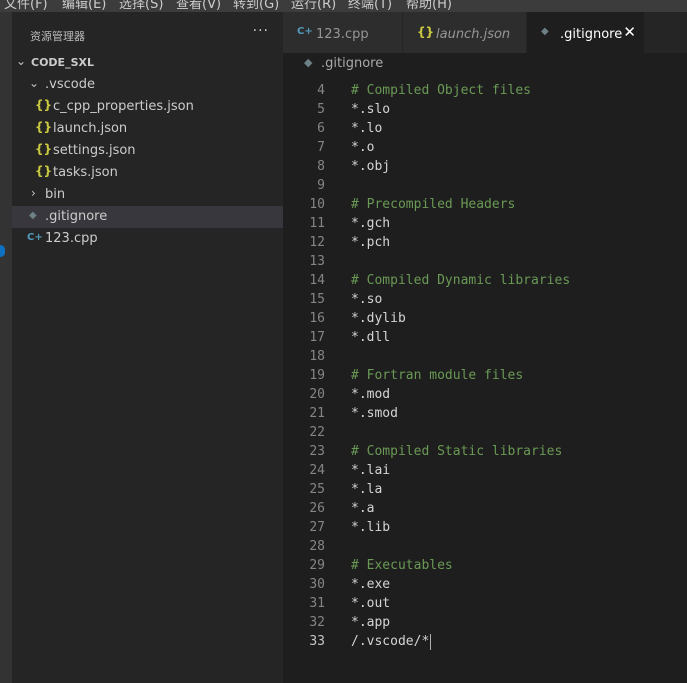 Image resolution: width=687 pixels, height=683 pixels. I want to click on line-number: 4, so click(321, 90).